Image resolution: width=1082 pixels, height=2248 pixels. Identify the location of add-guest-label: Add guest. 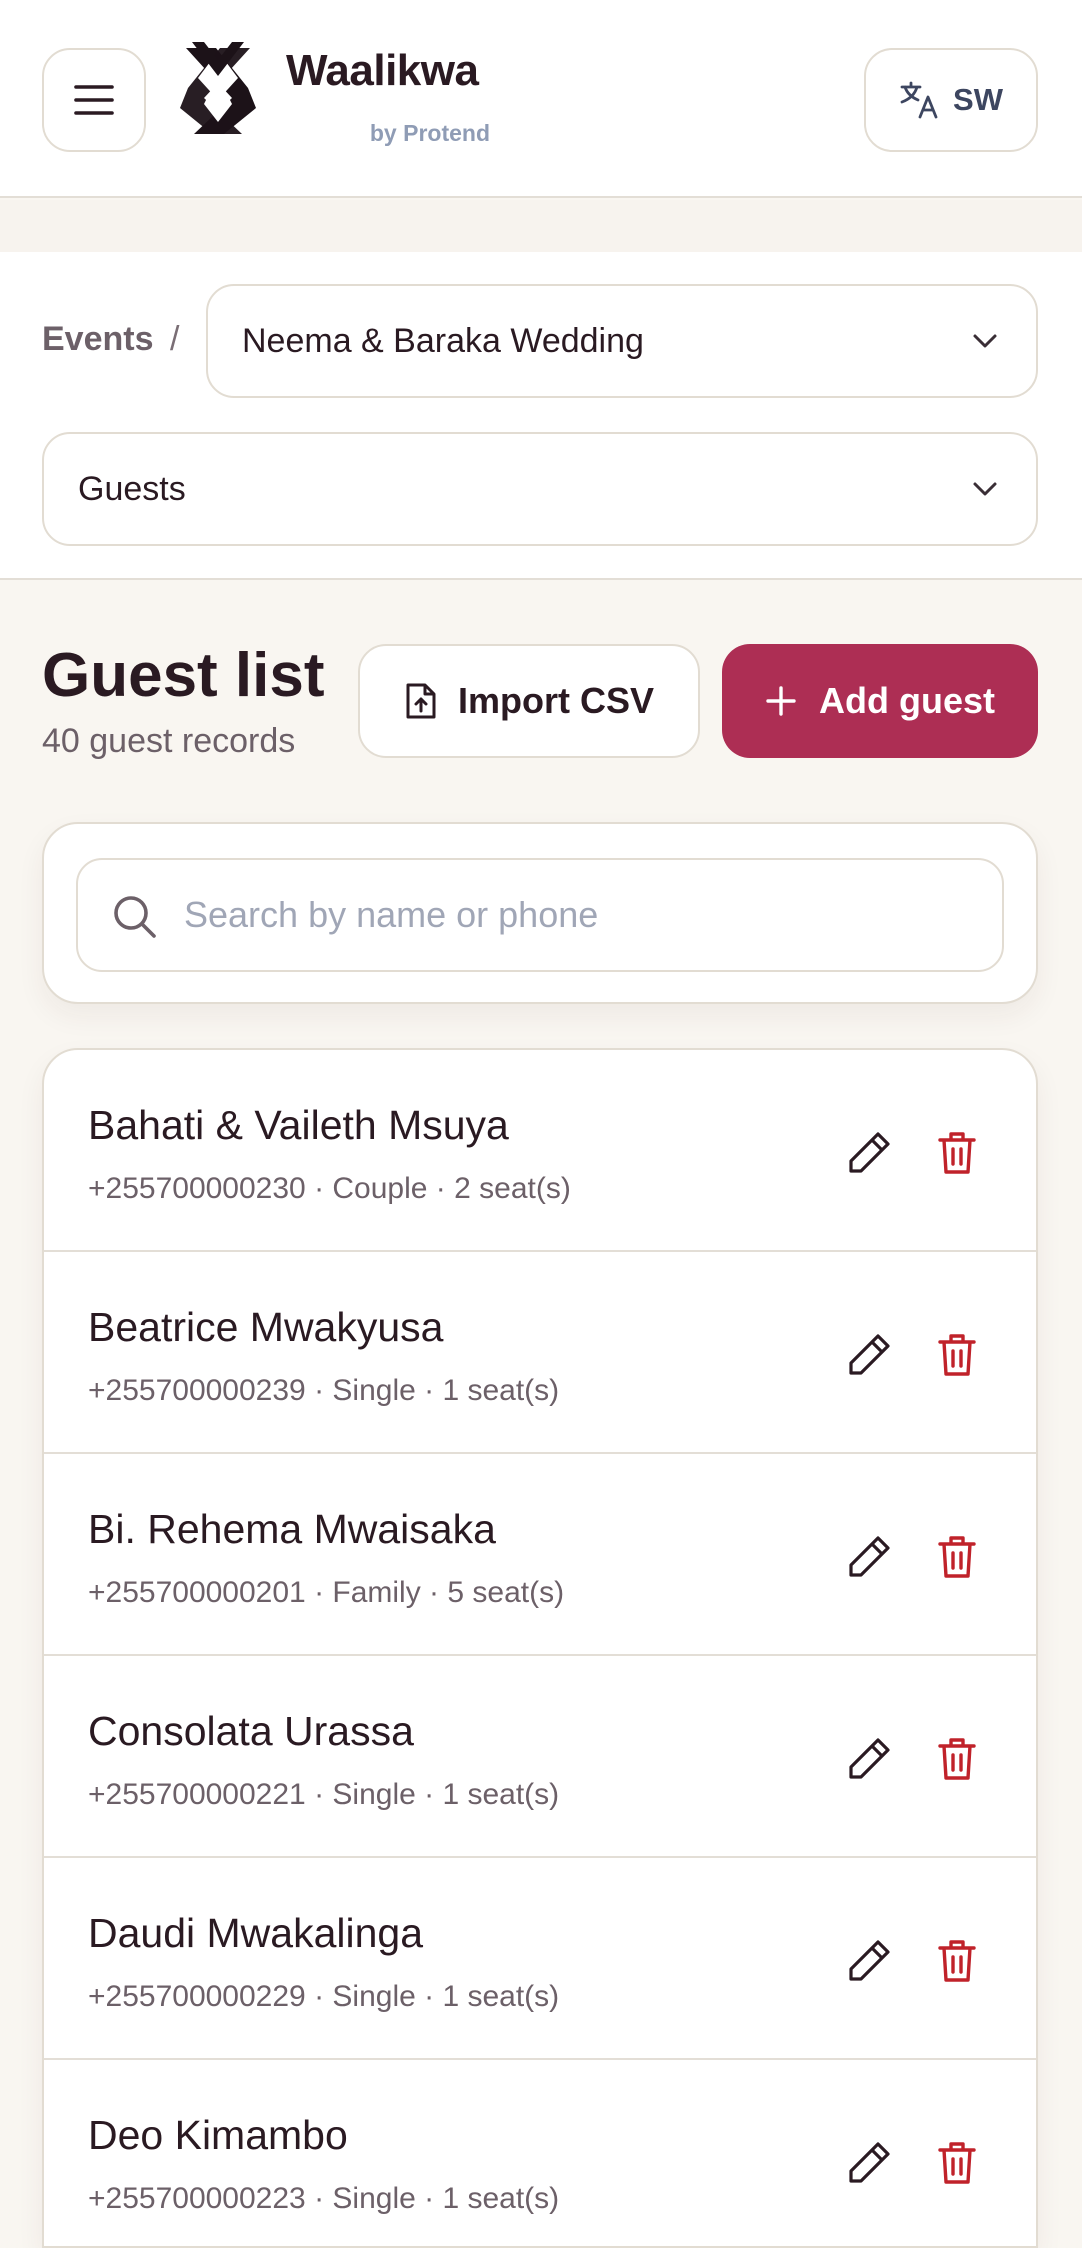
(907, 700).